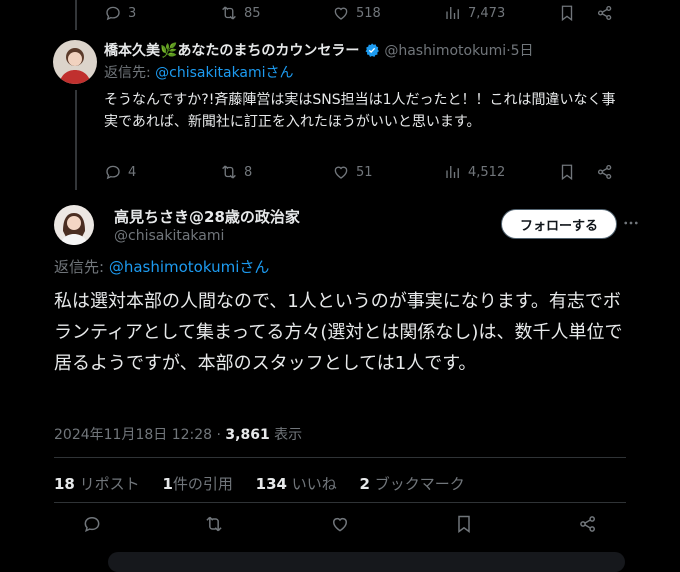  I want to click on main-tweet-action-bar, so click(340, 525).